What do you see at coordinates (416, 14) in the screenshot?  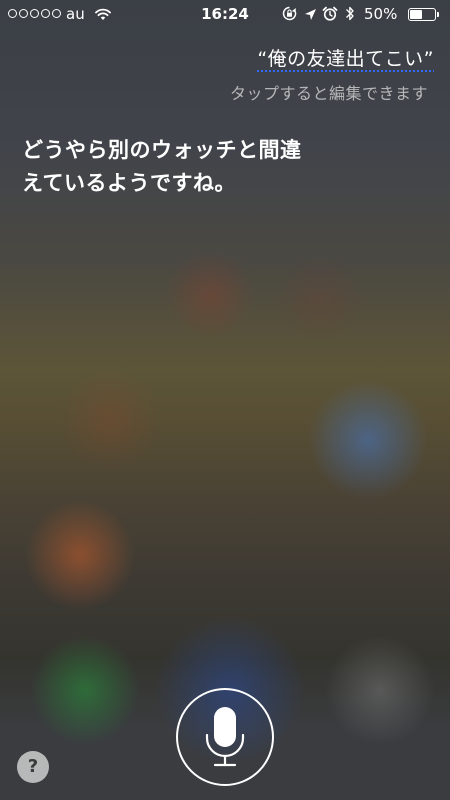 I see `battery-level-fill` at bounding box center [416, 14].